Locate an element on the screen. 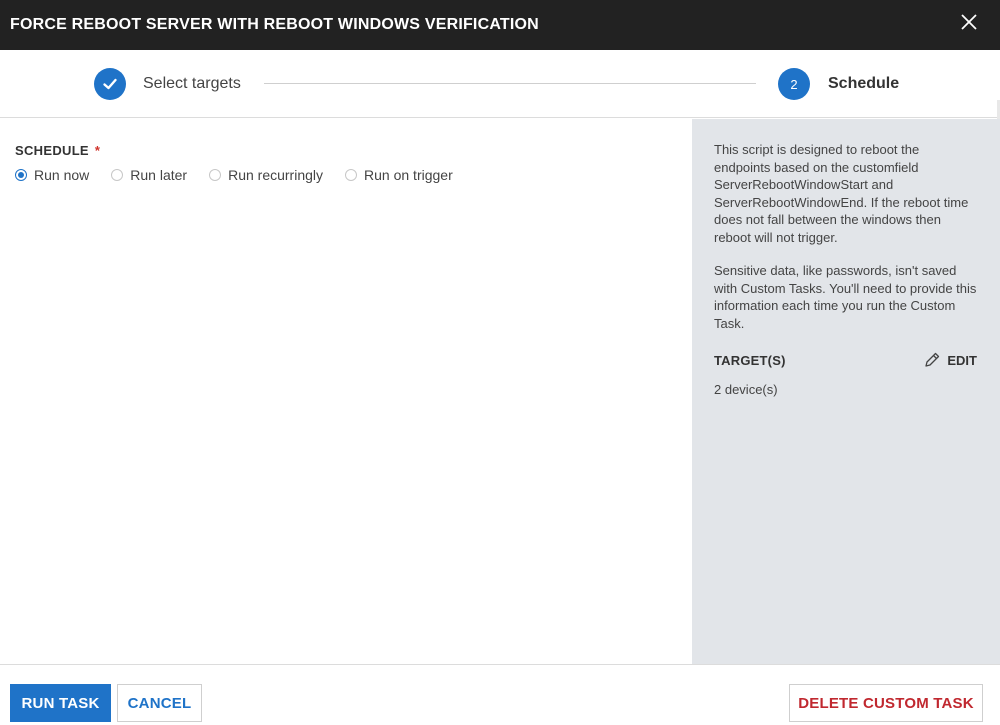 The height and width of the screenshot is (725, 1000). radio-label: Run recurringly is located at coordinates (276, 175).